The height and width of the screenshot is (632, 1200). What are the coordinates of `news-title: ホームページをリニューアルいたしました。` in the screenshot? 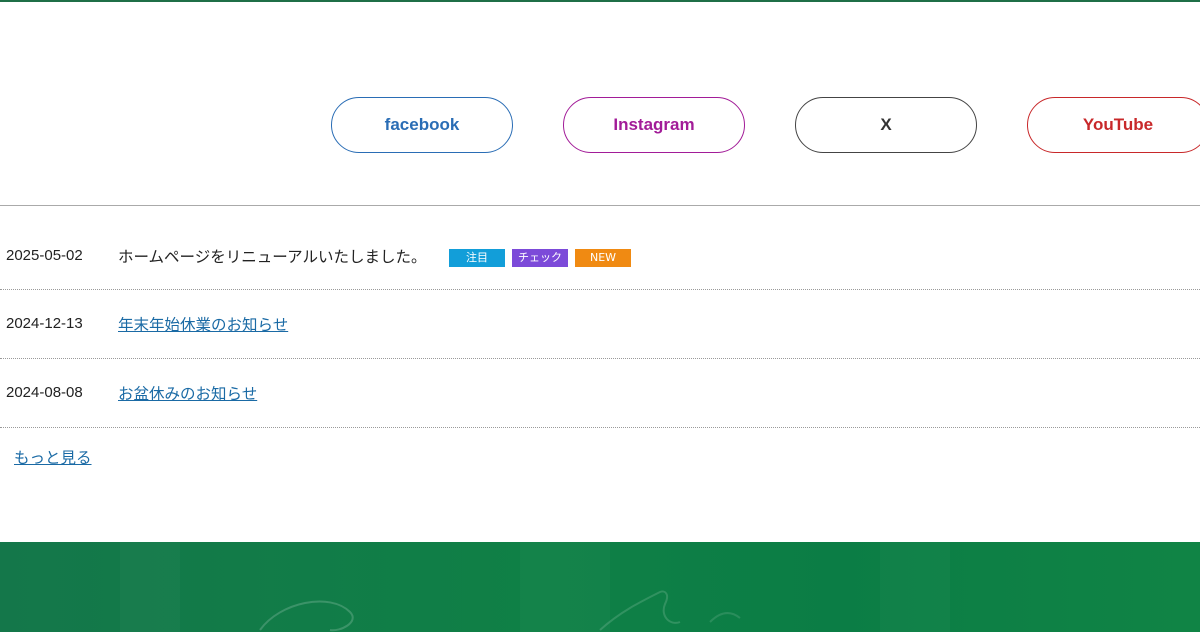 It's located at (272, 257).